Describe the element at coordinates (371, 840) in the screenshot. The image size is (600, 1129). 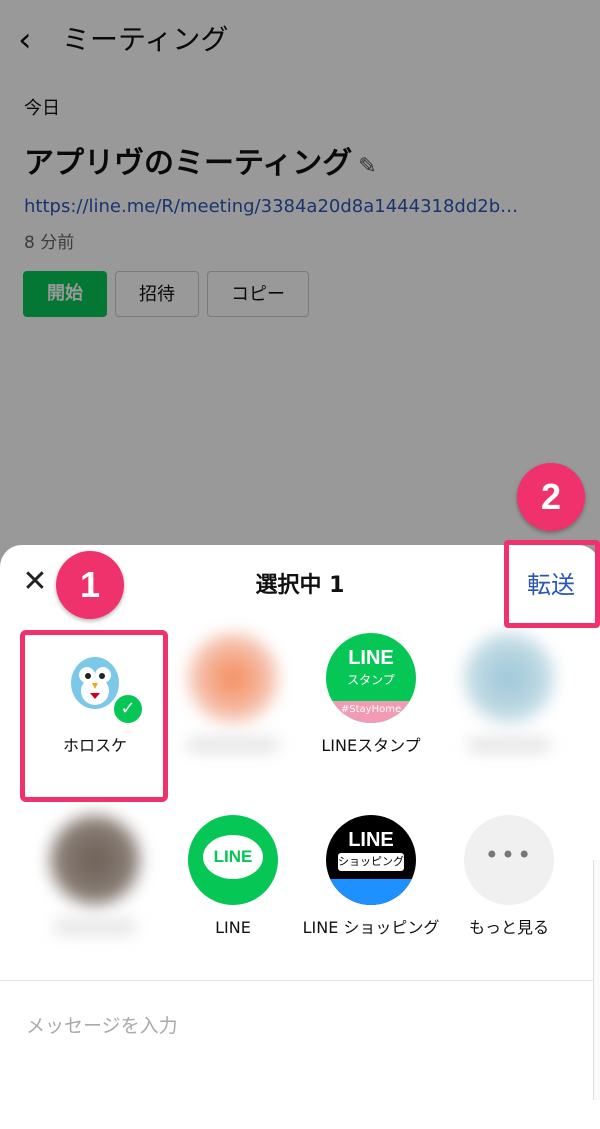
I see `line-shopping-logo: LINE` at that location.